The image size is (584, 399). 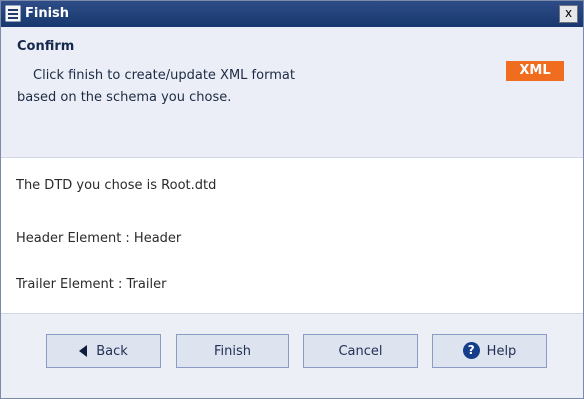 What do you see at coordinates (164, 75) in the screenshot?
I see `confirm-message-line-1: Click finish to create/update XML format` at bounding box center [164, 75].